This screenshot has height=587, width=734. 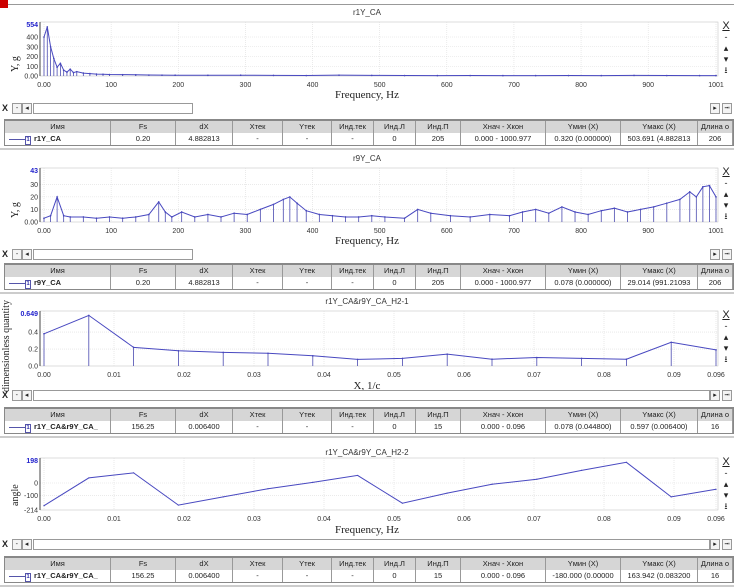 What do you see at coordinates (58, 576) in the screenshot?
I see `series-name-cell: 1 r1Y_CA&r9Y_CA_` at bounding box center [58, 576].